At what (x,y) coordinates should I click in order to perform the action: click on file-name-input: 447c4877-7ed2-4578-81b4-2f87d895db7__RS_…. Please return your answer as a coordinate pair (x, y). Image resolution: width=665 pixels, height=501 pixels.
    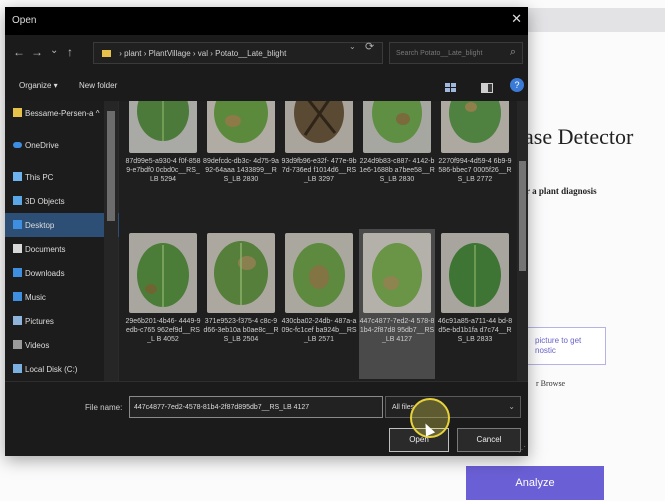
    Looking at the image, I should click on (256, 407).